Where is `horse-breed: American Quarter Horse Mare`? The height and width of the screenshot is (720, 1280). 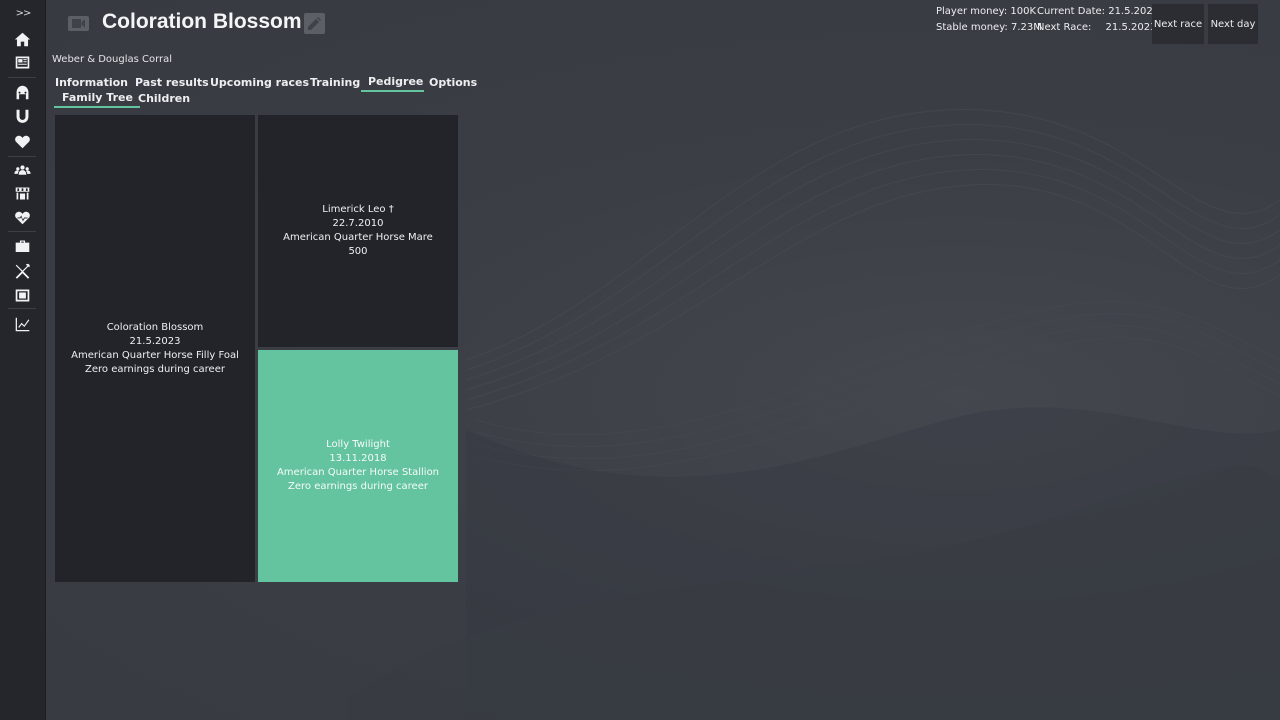
horse-breed: American Quarter Horse Mare is located at coordinates (358, 238).